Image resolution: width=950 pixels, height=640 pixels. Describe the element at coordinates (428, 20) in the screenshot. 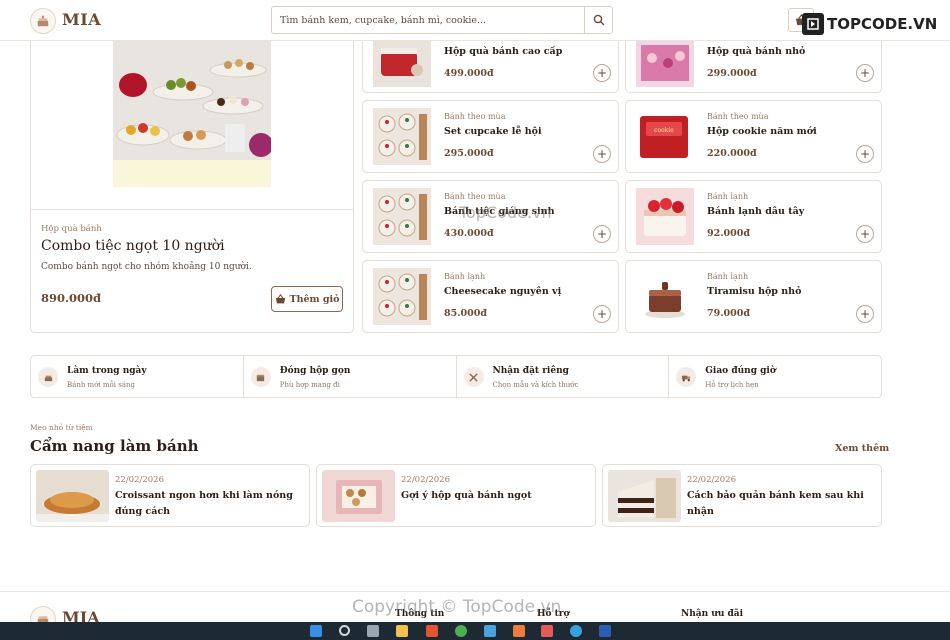

I see `search-input` at that location.